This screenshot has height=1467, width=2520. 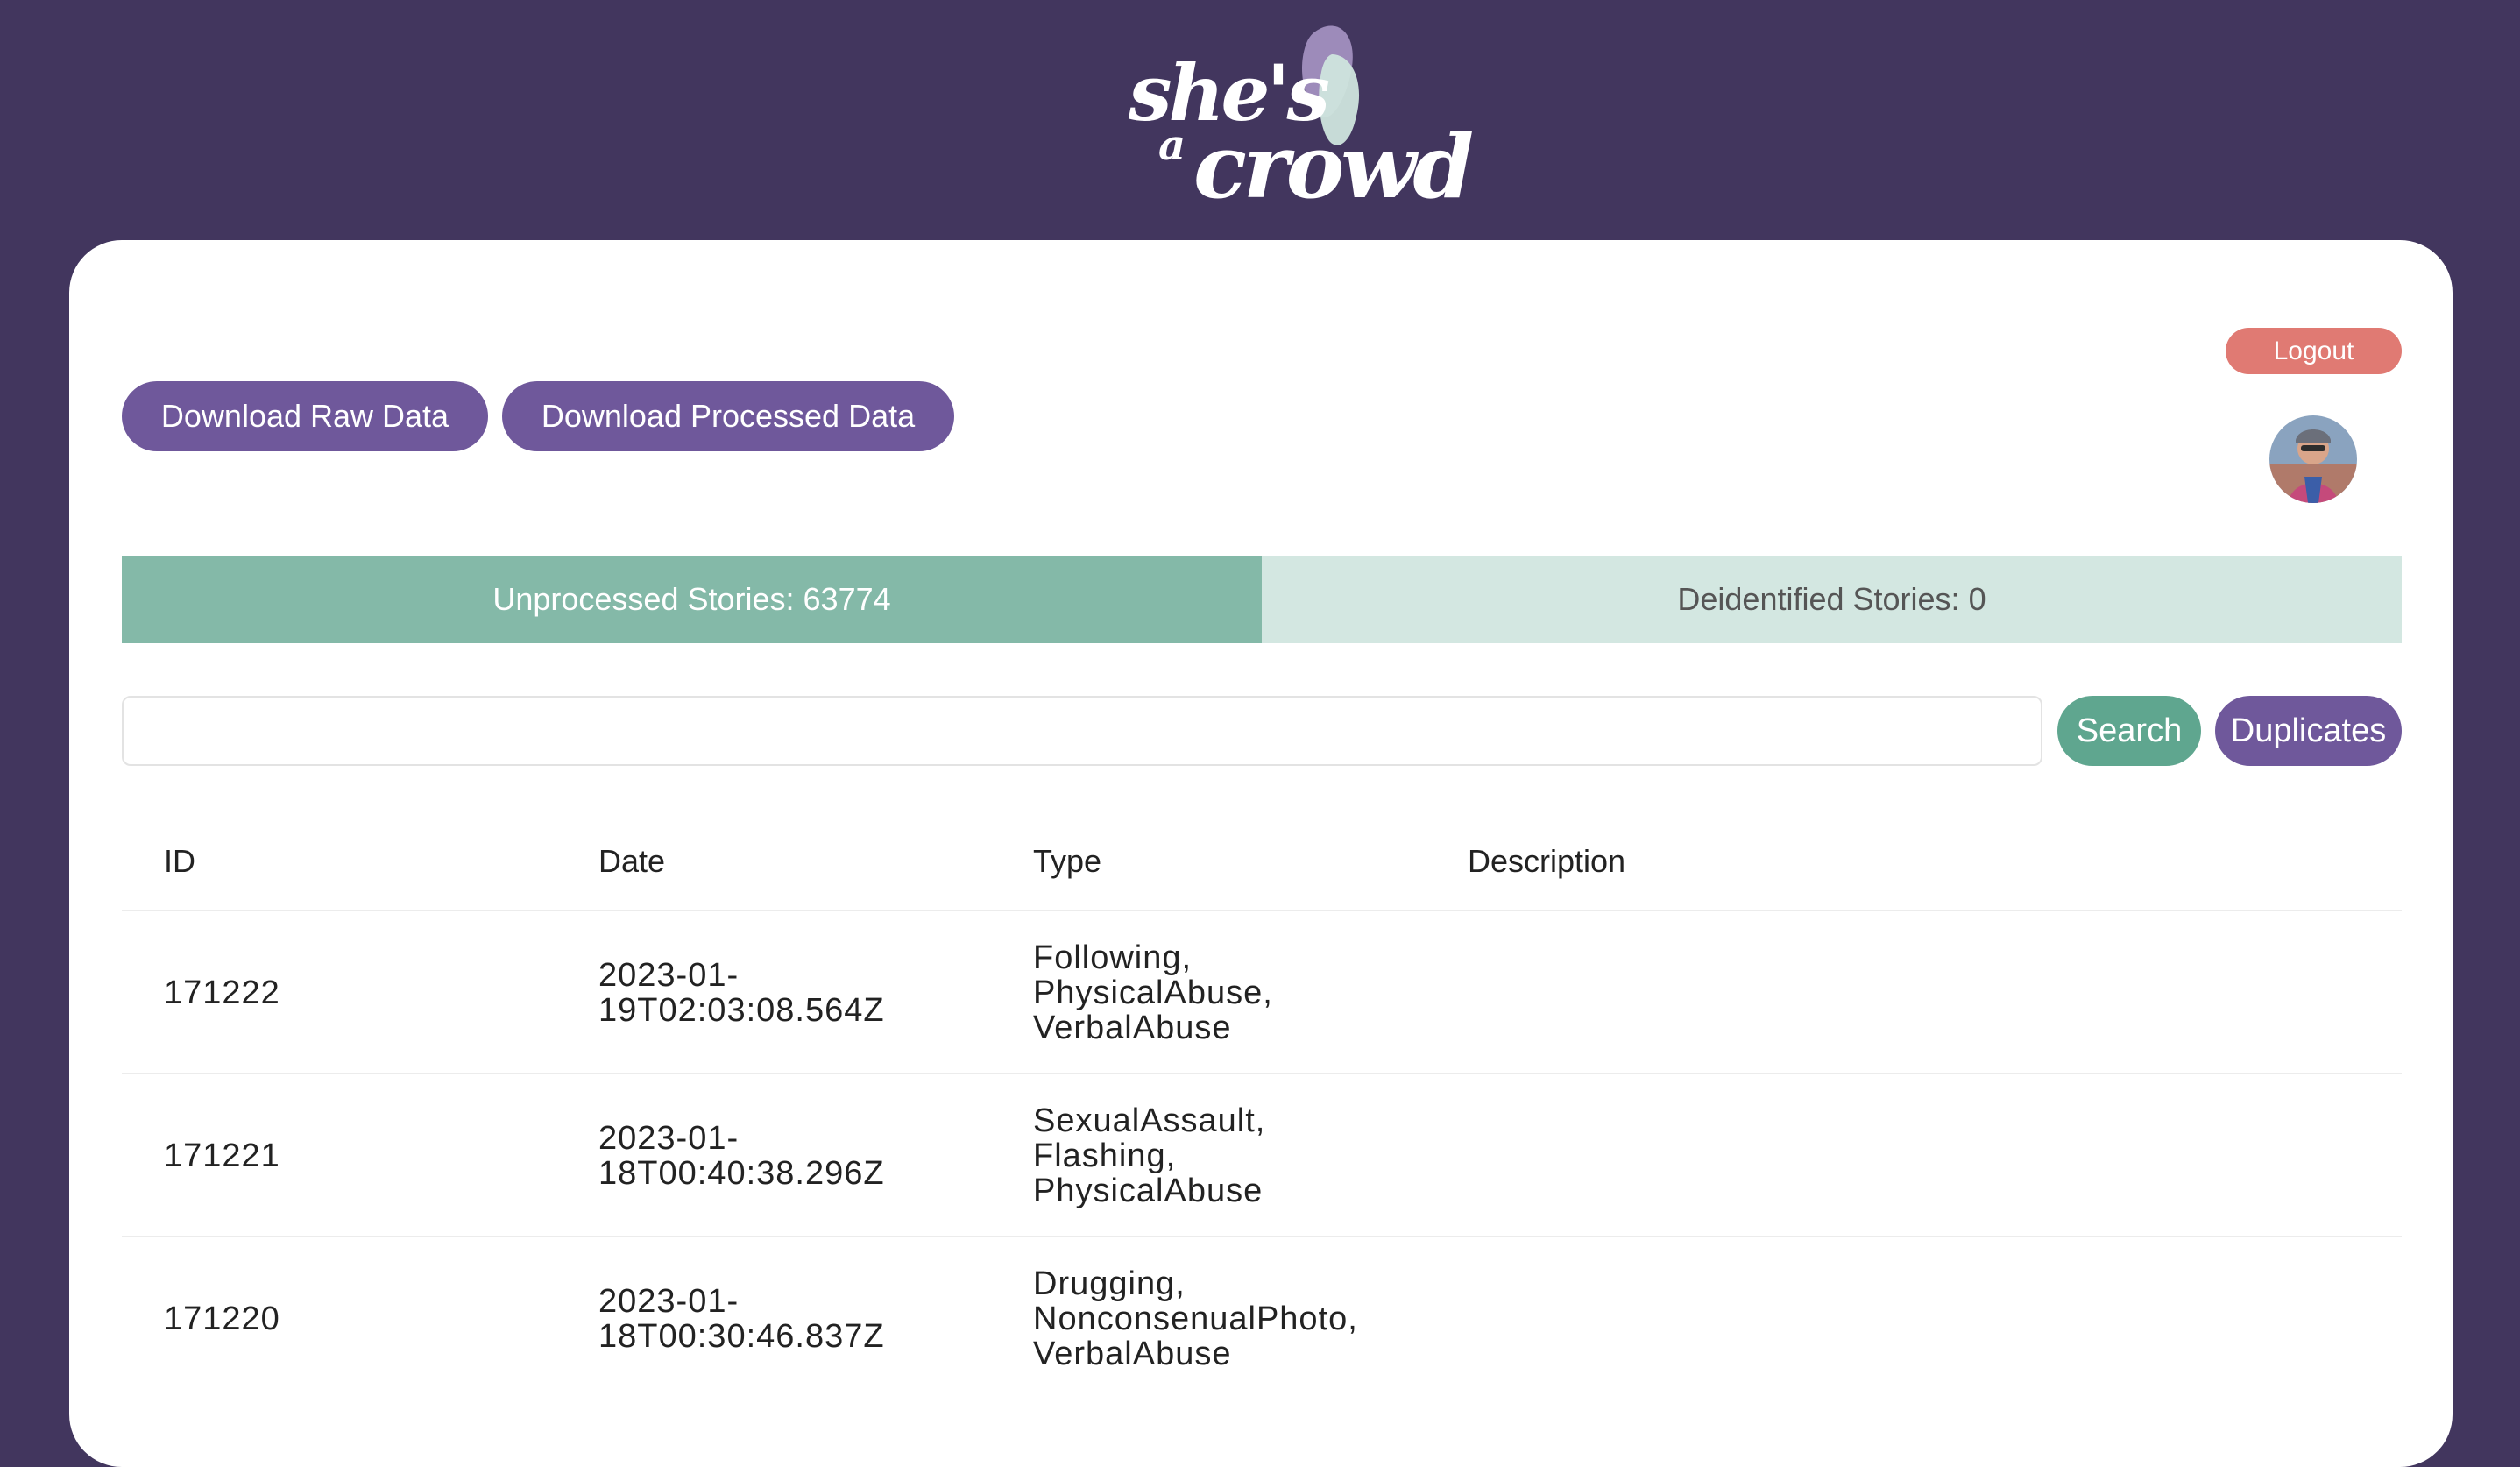 I want to click on duplicates-button: Duplicates, so click(x=2308, y=731).